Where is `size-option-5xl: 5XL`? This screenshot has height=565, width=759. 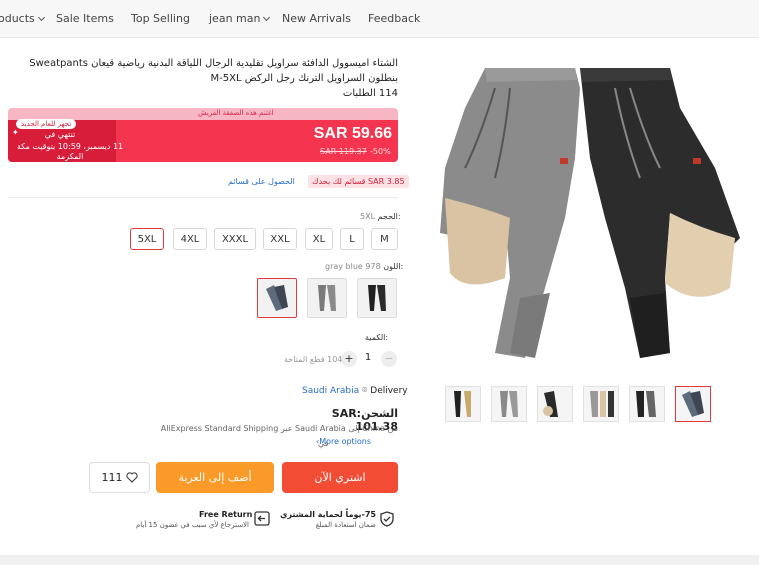 size-option-5xl: 5XL is located at coordinates (147, 239).